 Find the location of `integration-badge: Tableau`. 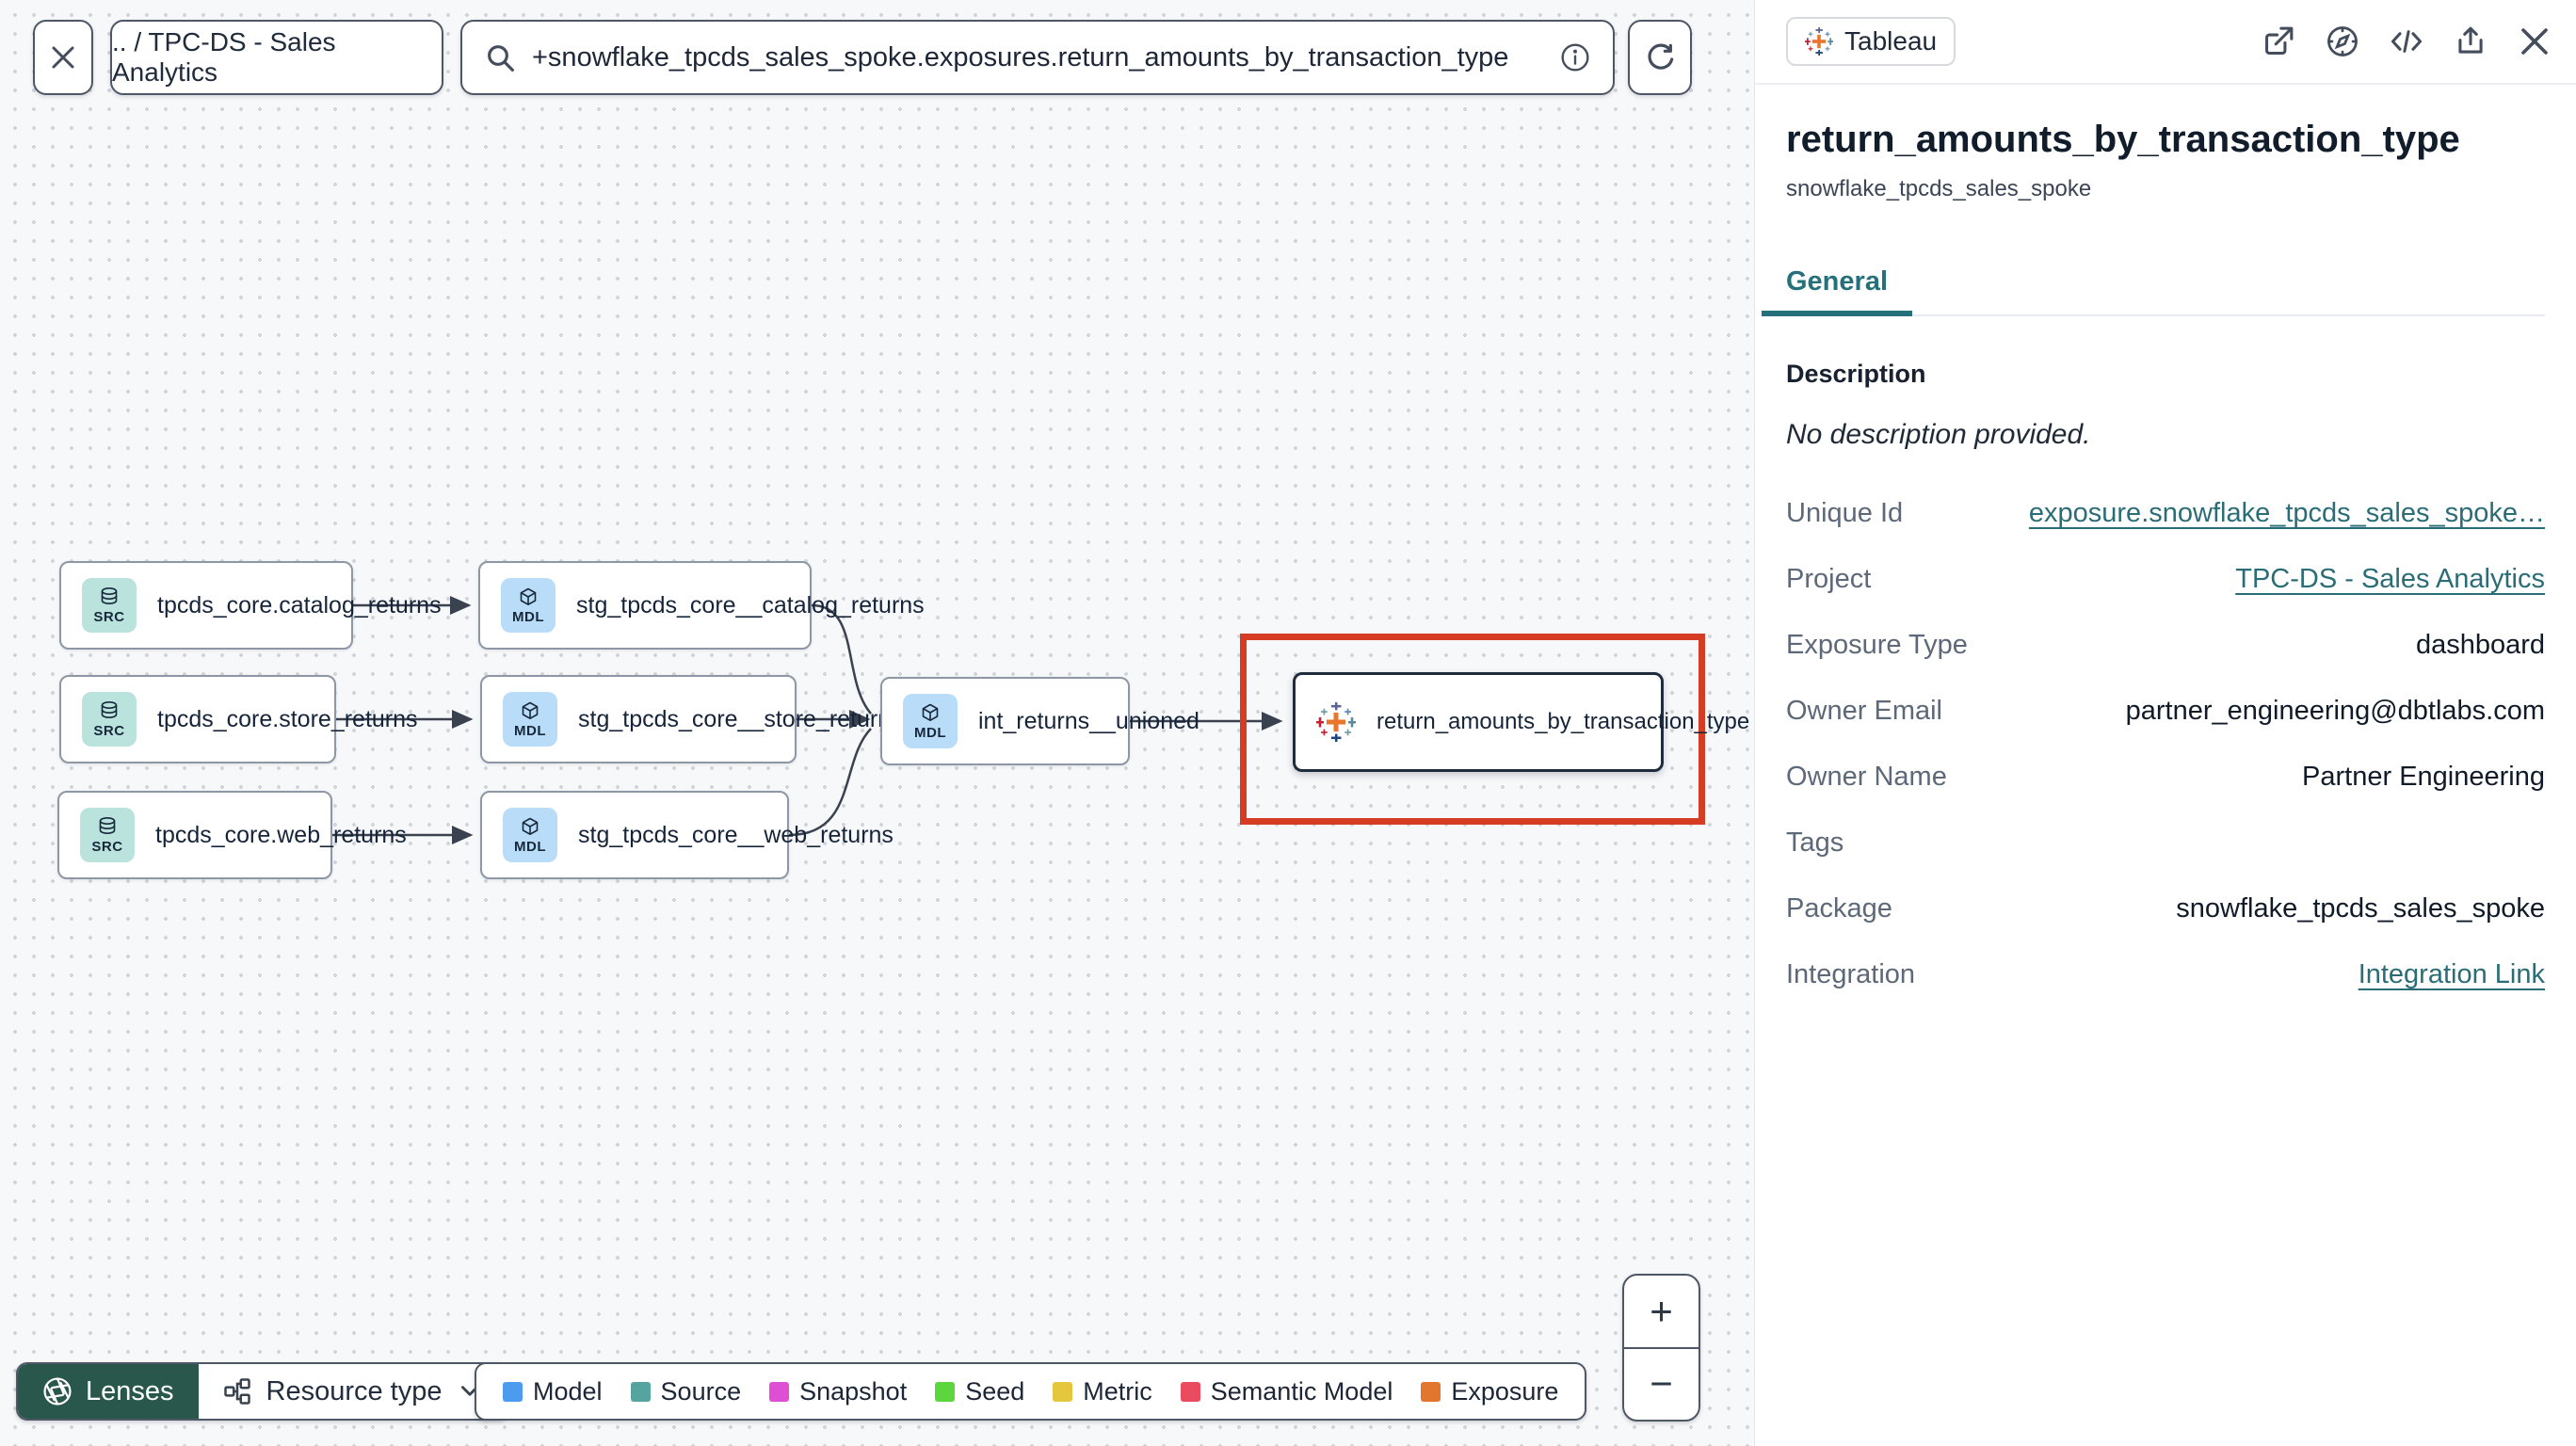

integration-badge: Tableau is located at coordinates (1871, 41).